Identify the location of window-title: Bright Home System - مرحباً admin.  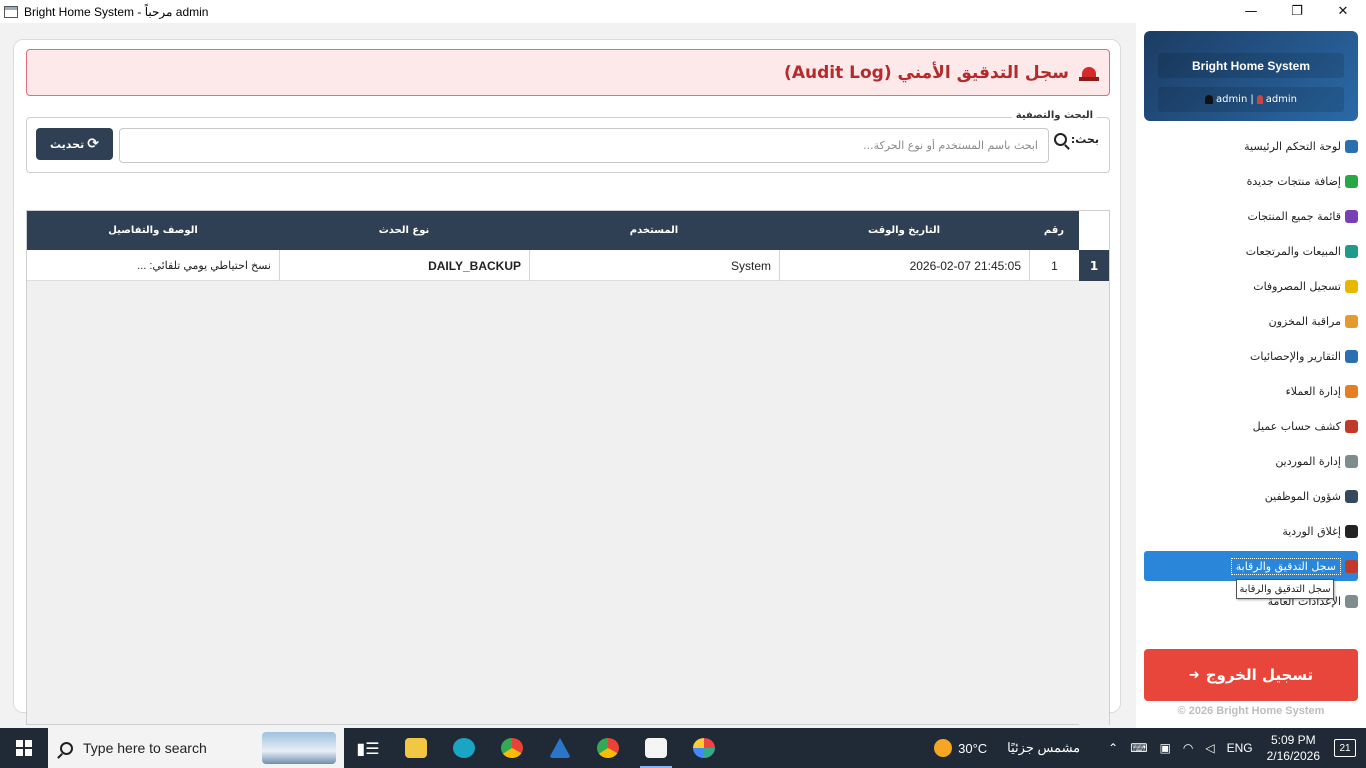
(116, 11).